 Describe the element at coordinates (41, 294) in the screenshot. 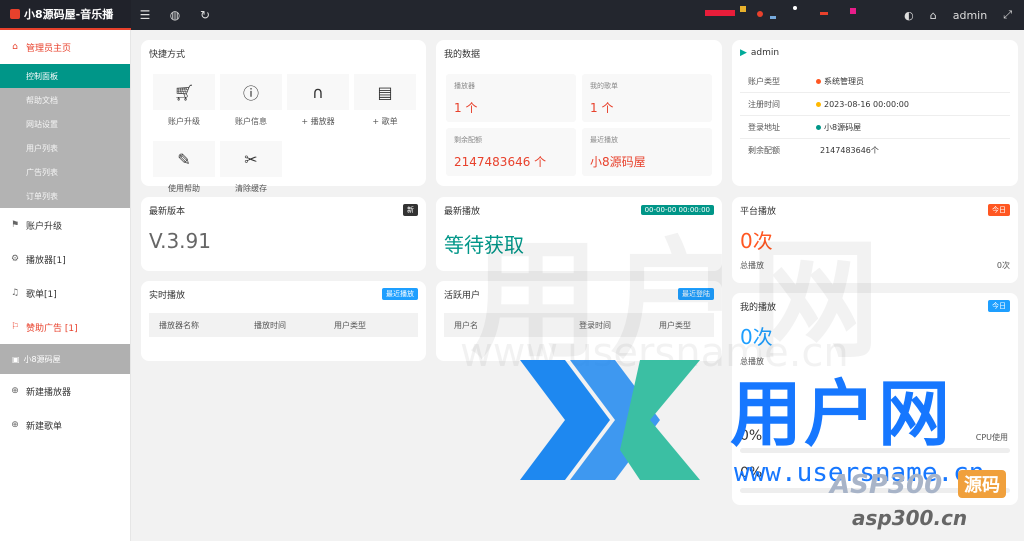

I see `sidebar-item-label: 歌单[1]` at that location.